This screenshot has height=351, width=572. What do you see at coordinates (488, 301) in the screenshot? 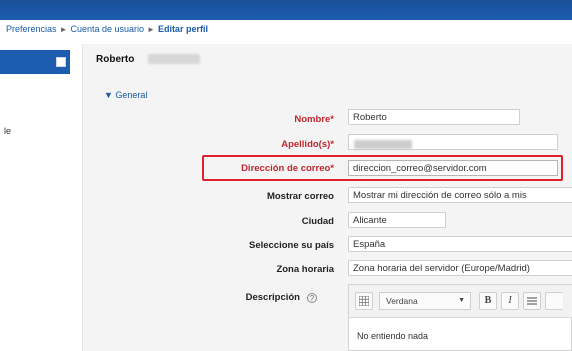
I see `bold-button: B` at bounding box center [488, 301].